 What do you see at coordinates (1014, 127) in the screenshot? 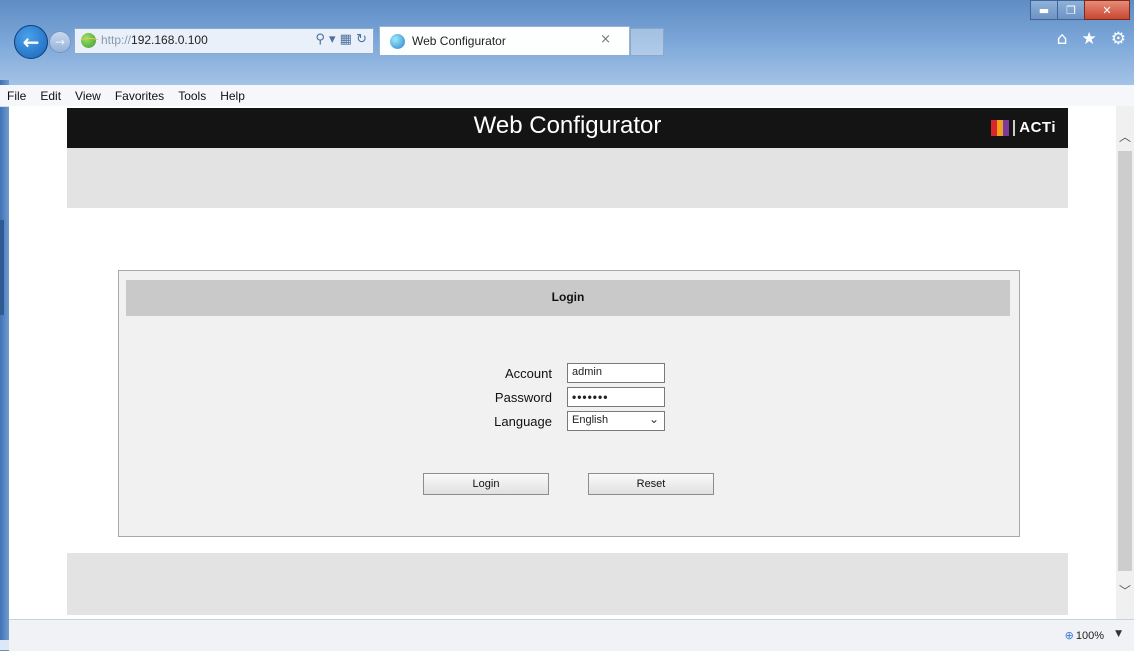
I see `logo-divider` at bounding box center [1014, 127].